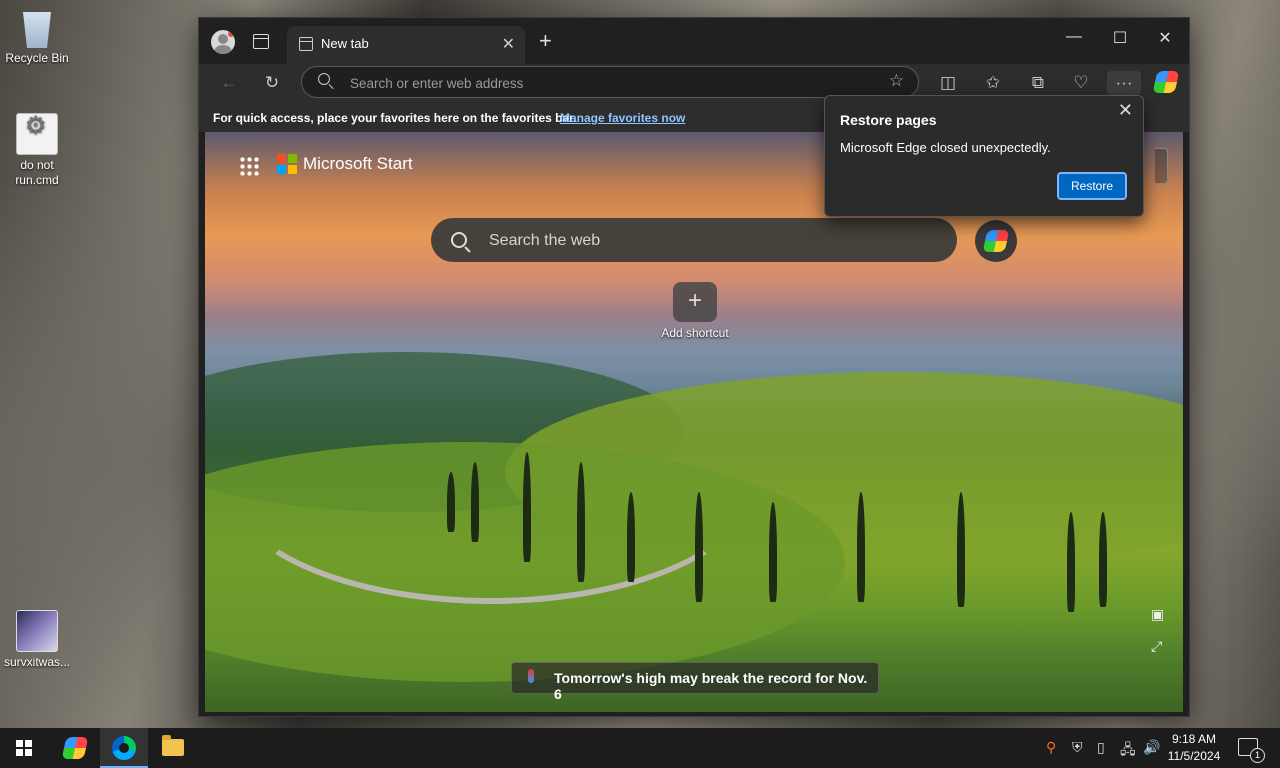 The width and height of the screenshot is (1280, 768). I want to click on browser-essentials-icon: ♡, so click(1081, 83).